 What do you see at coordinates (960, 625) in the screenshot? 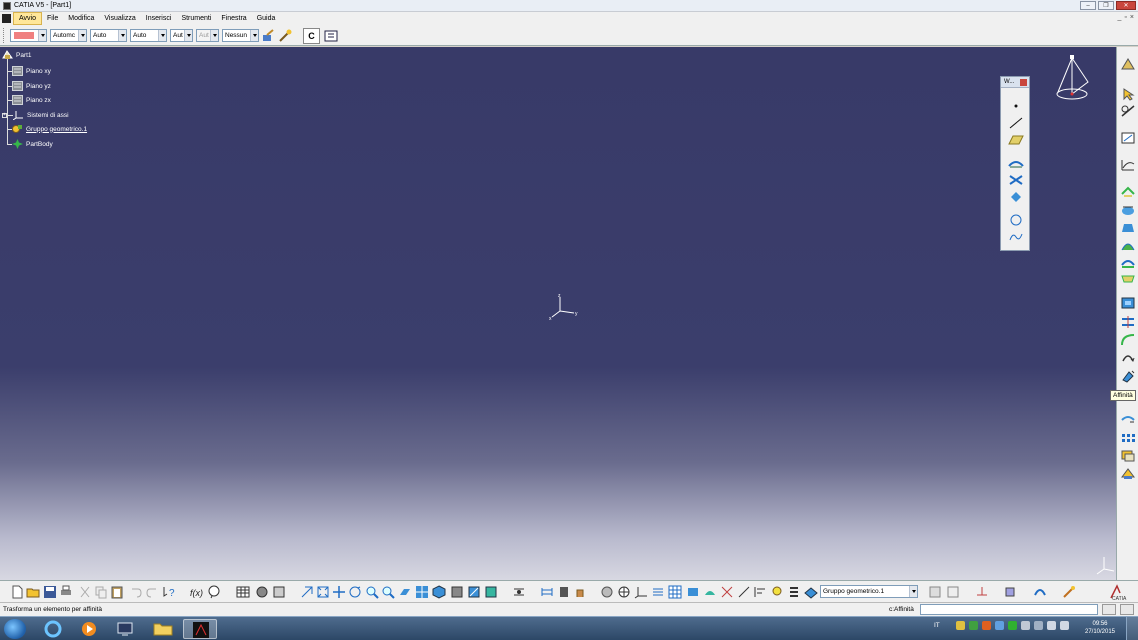
I see `tray-shield-icon` at bounding box center [960, 625].